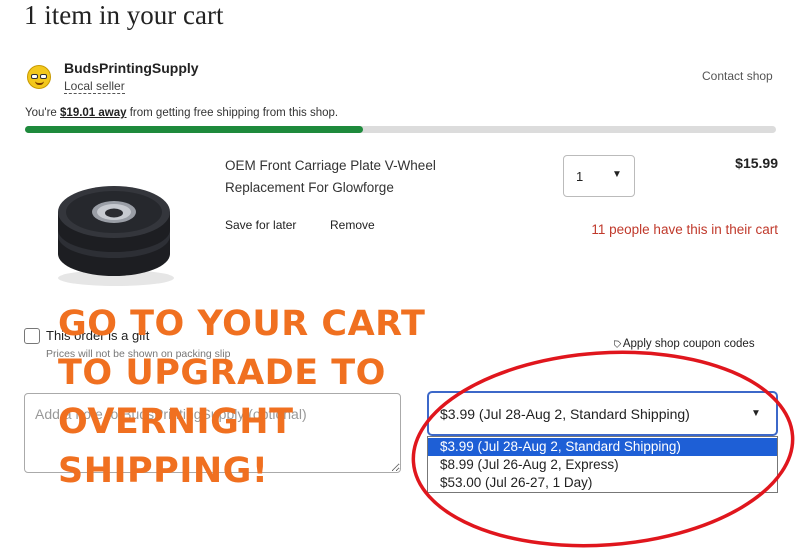 This screenshot has height=549, width=800. I want to click on popularity-note: 11 people have this in their cart, so click(684, 229).